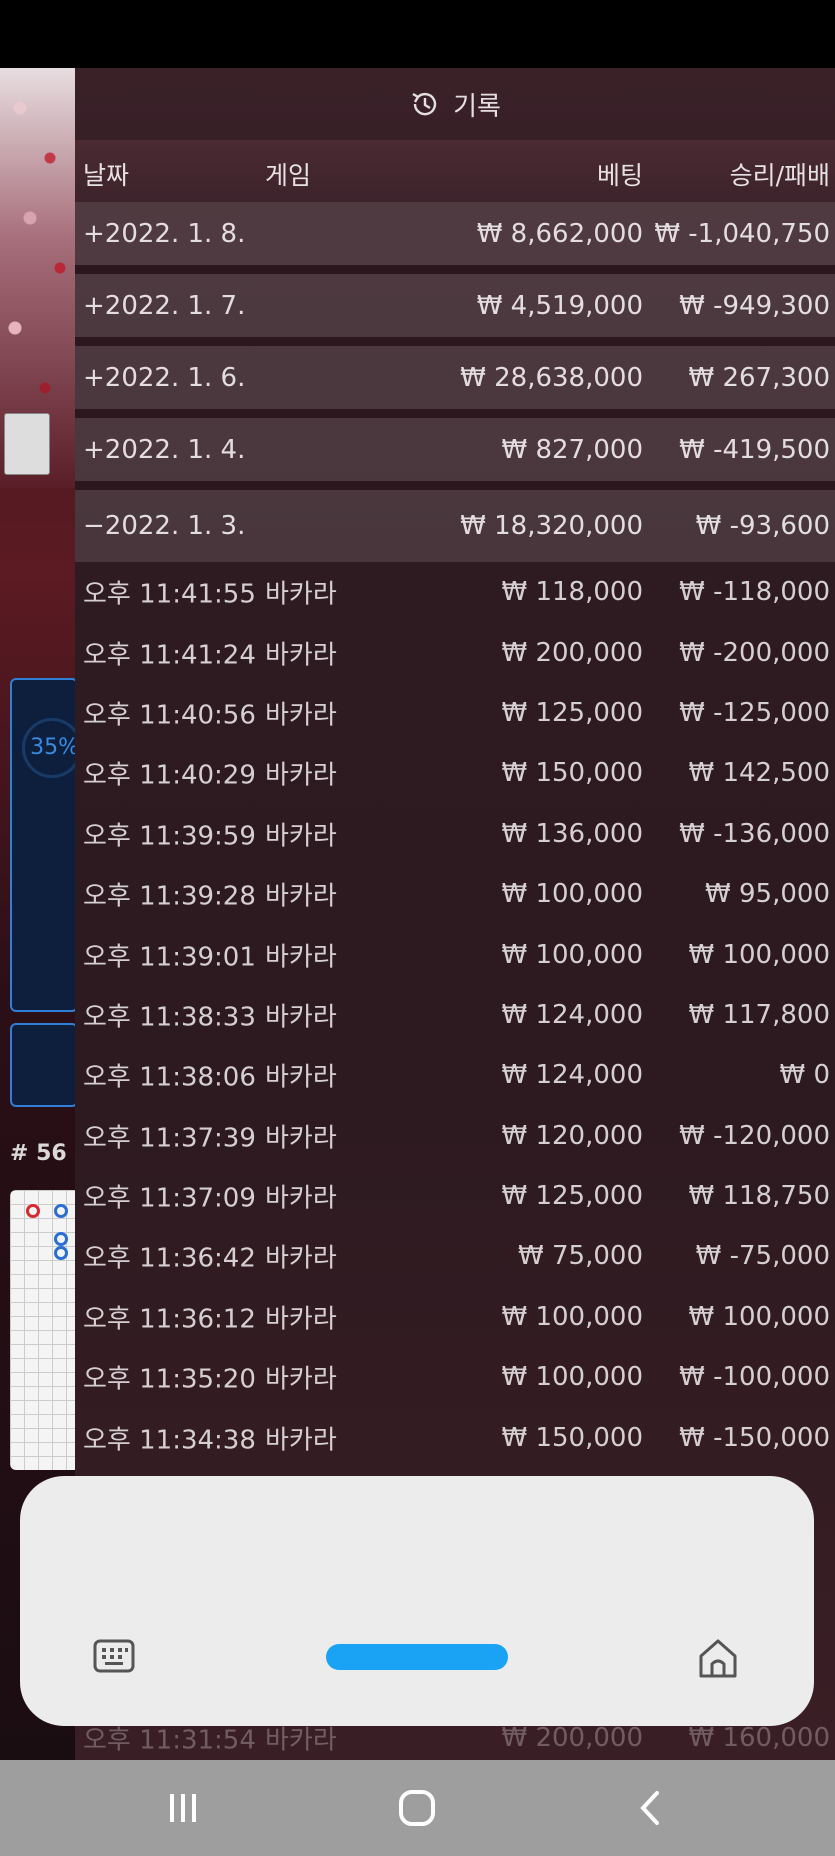  What do you see at coordinates (169, 1258) in the screenshot?
I see `round-time: 오후 11:36:42` at bounding box center [169, 1258].